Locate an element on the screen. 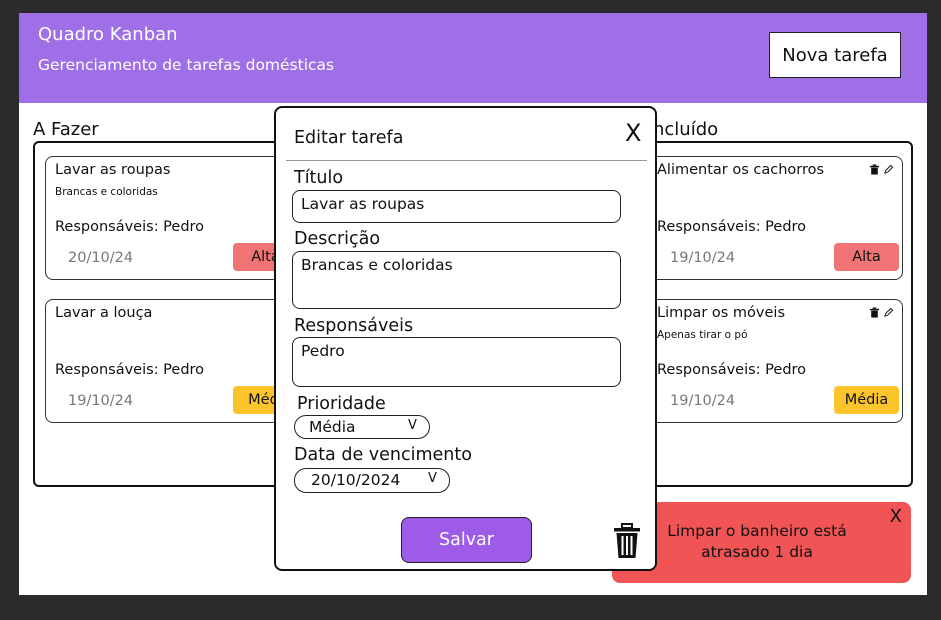 This screenshot has width=941, height=620. app-subtitle: Gerenciamento de tarefas domésticas is located at coordinates (186, 65).